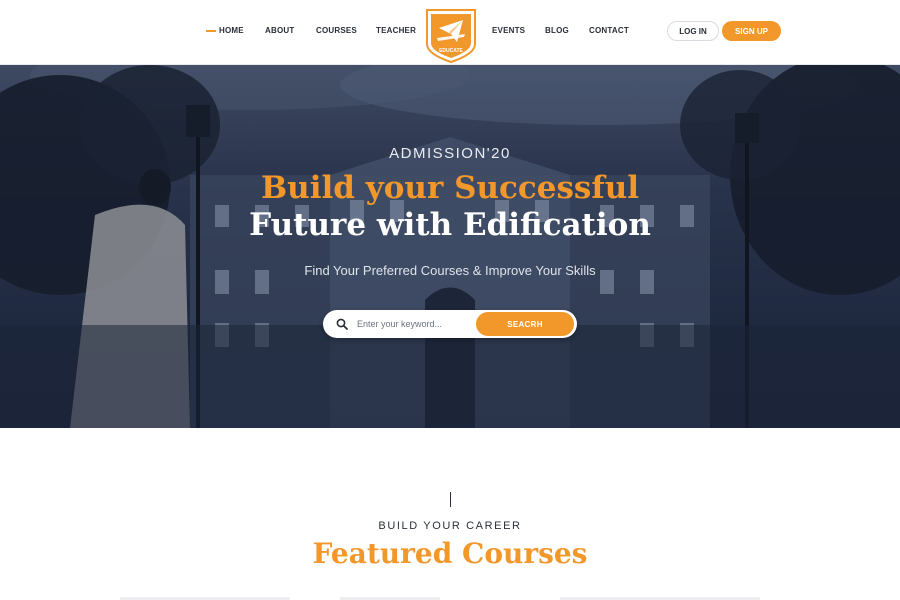 This screenshot has width=900, height=600. What do you see at coordinates (450, 553) in the screenshot?
I see `section-title: Featured Courses` at bounding box center [450, 553].